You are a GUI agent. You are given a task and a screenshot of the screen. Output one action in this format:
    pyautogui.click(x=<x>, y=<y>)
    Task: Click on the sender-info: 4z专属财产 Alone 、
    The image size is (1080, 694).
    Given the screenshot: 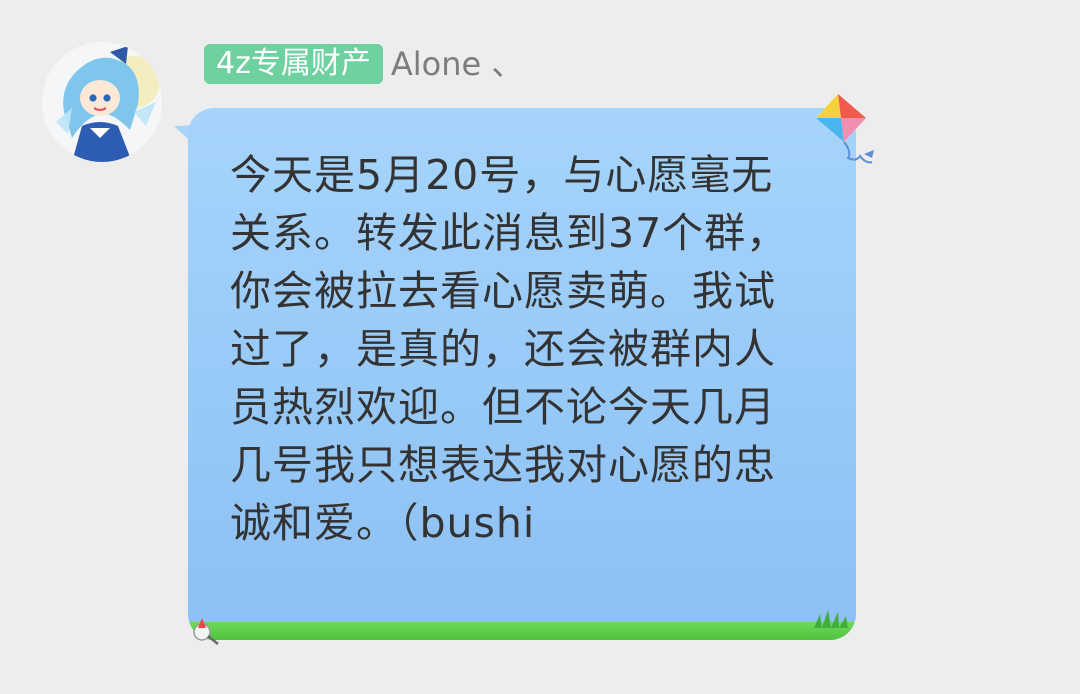 What is the action you would take?
    pyautogui.click(x=363, y=64)
    